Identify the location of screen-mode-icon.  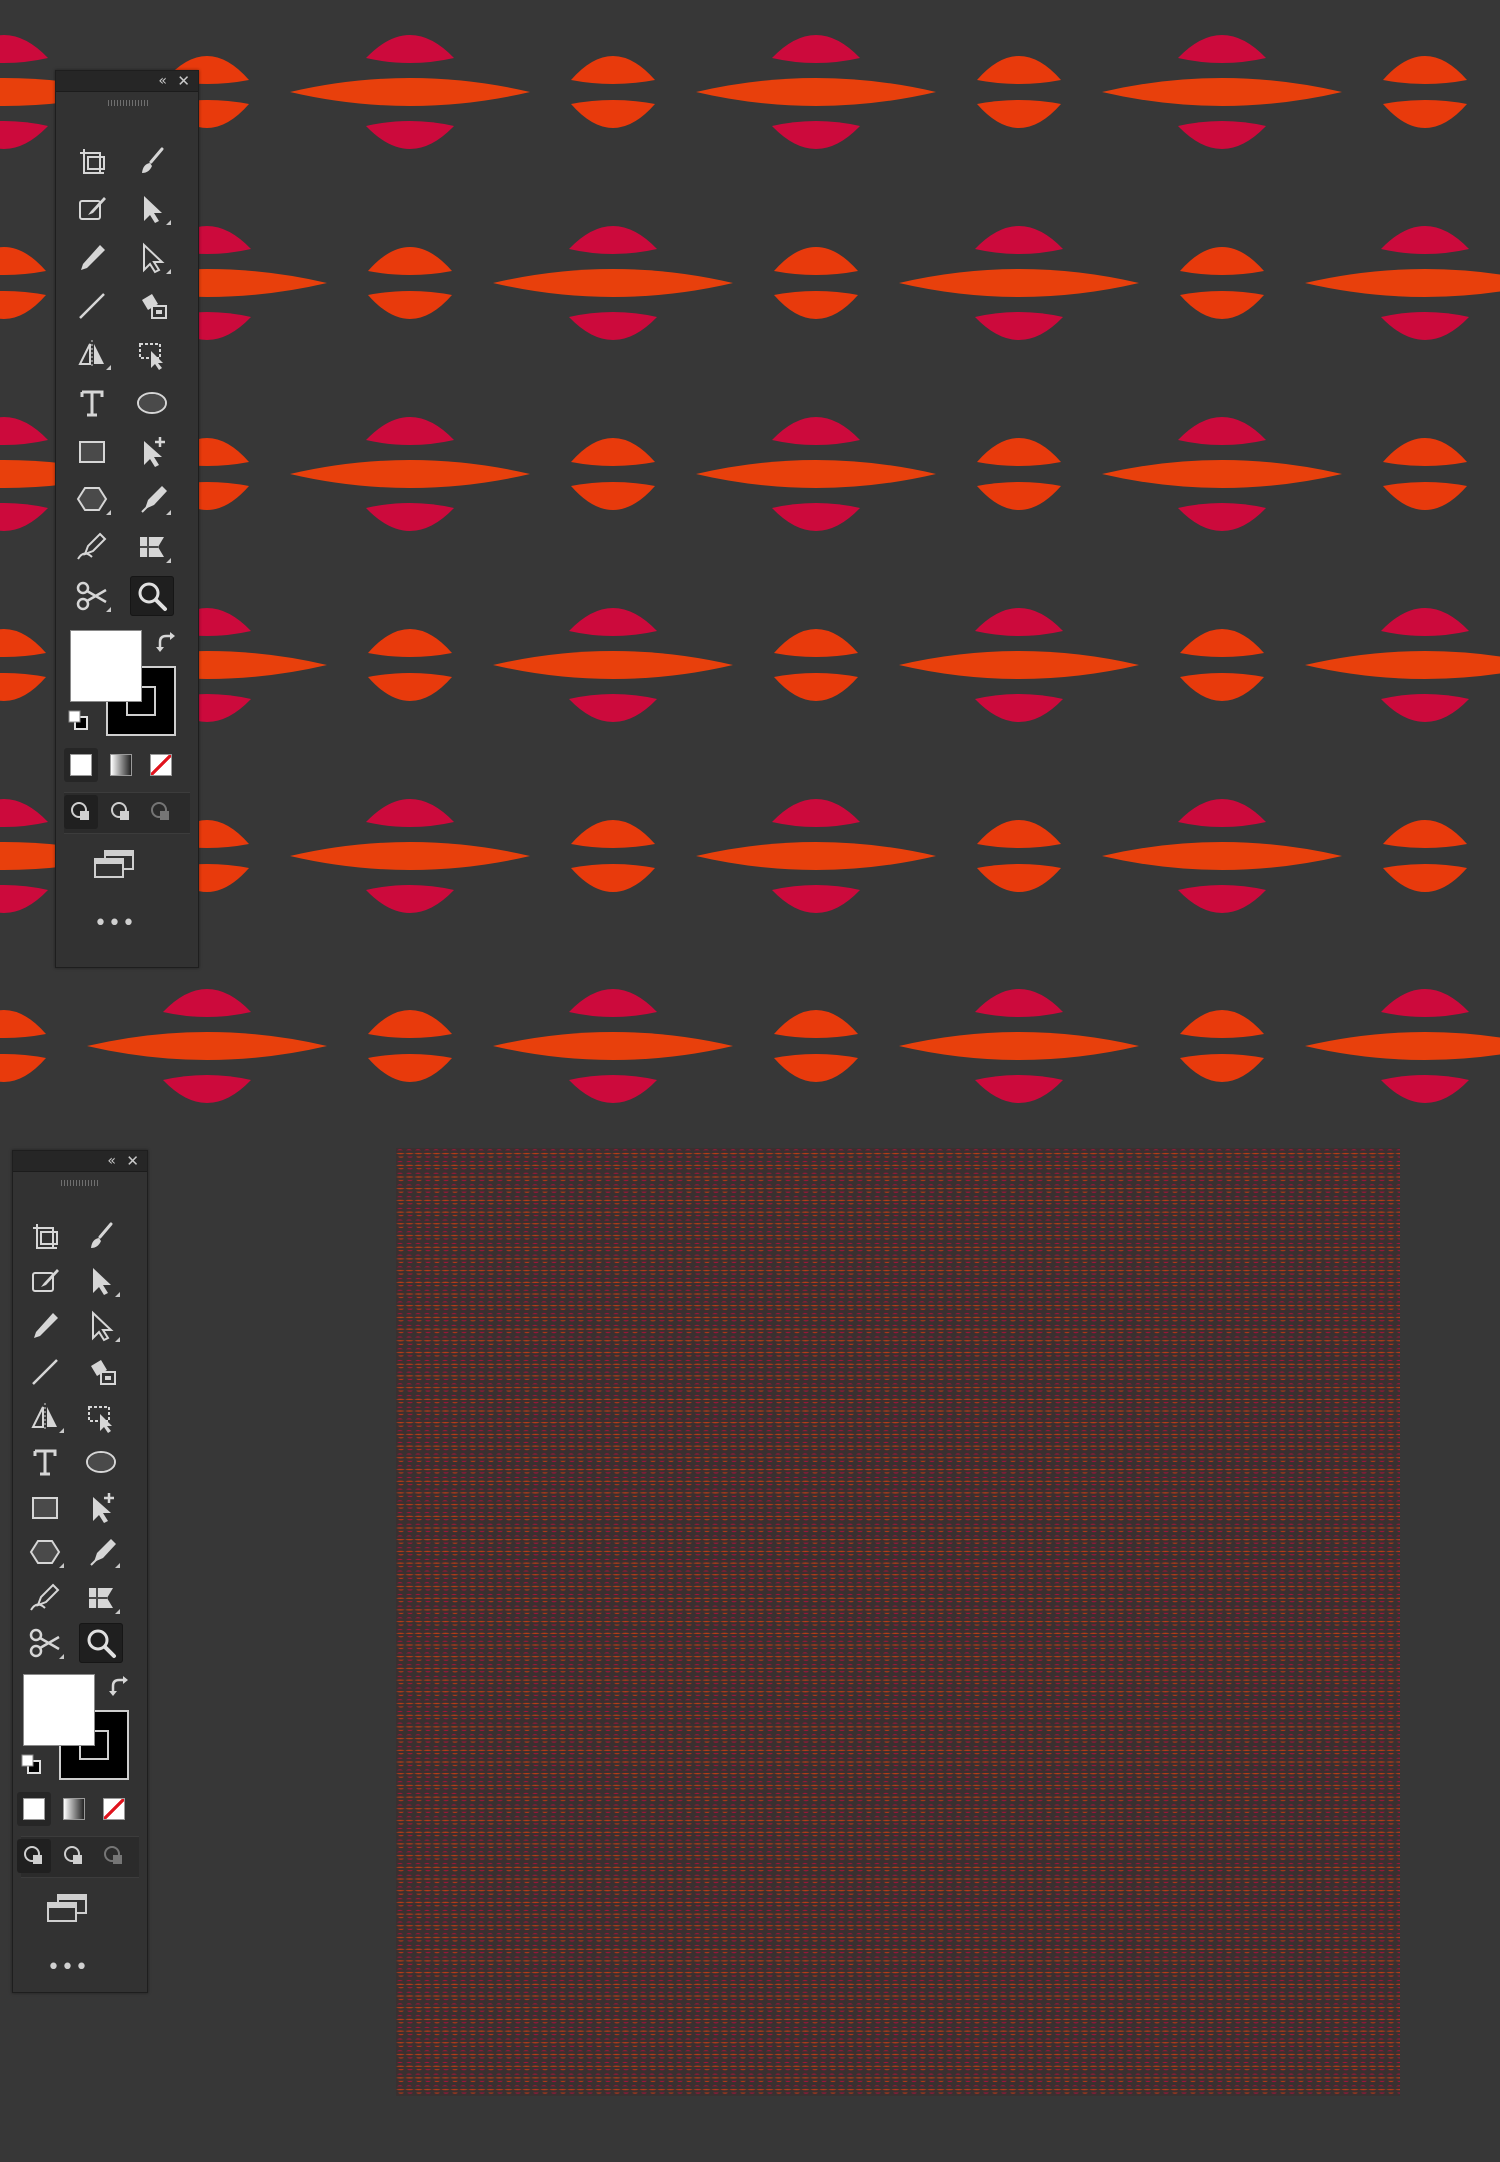
(67, 1908).